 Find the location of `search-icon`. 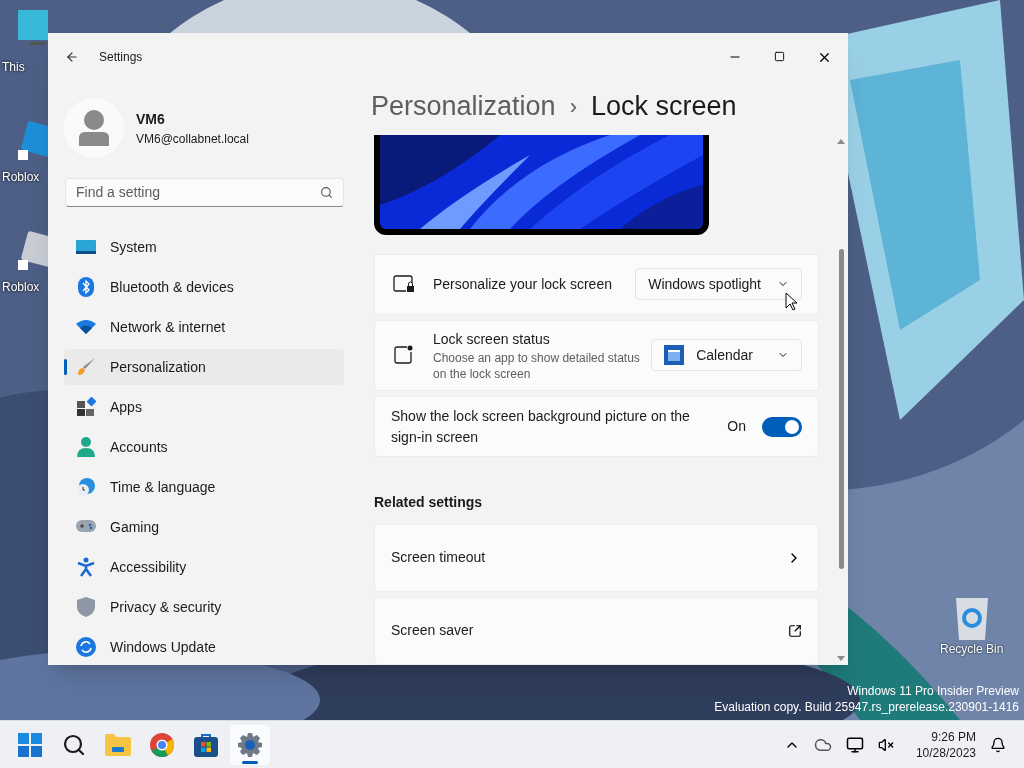

search-icon is located at coordinates (74, 744).